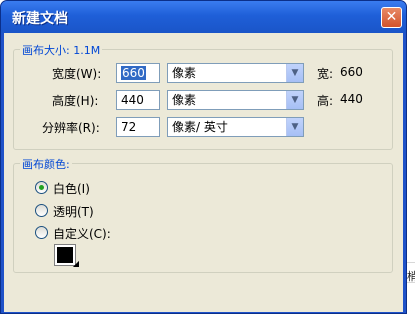  Describe the element at coordinates (75, 101) in the screenshot. I see `height-label: 高度(H):` at that location.